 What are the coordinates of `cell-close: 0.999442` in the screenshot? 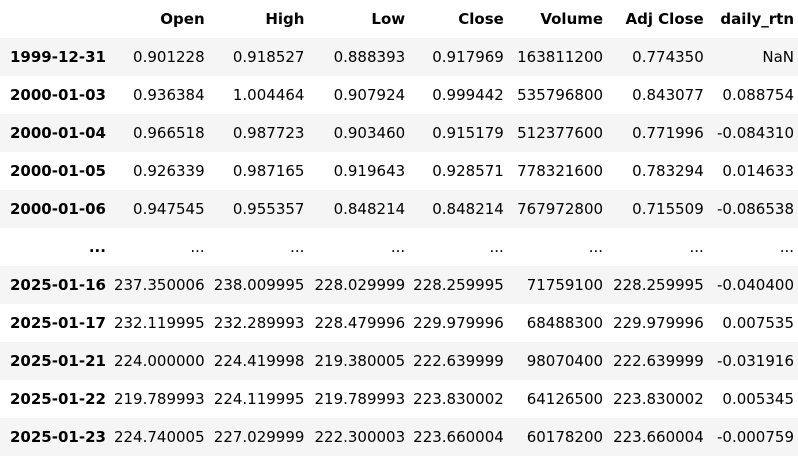 It's located at (468, 95).